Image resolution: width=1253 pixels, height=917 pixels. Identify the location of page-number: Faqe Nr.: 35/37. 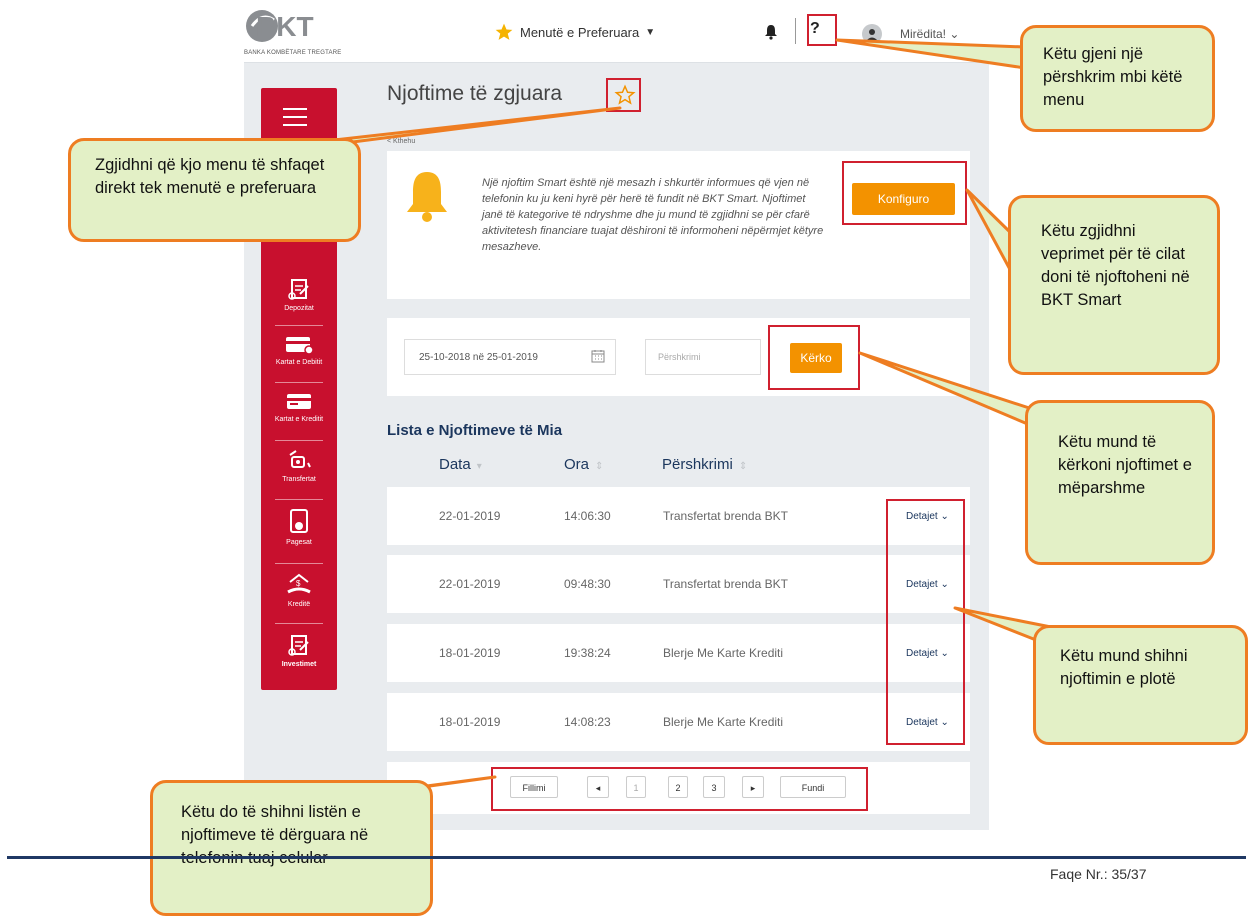
(1098, 874).